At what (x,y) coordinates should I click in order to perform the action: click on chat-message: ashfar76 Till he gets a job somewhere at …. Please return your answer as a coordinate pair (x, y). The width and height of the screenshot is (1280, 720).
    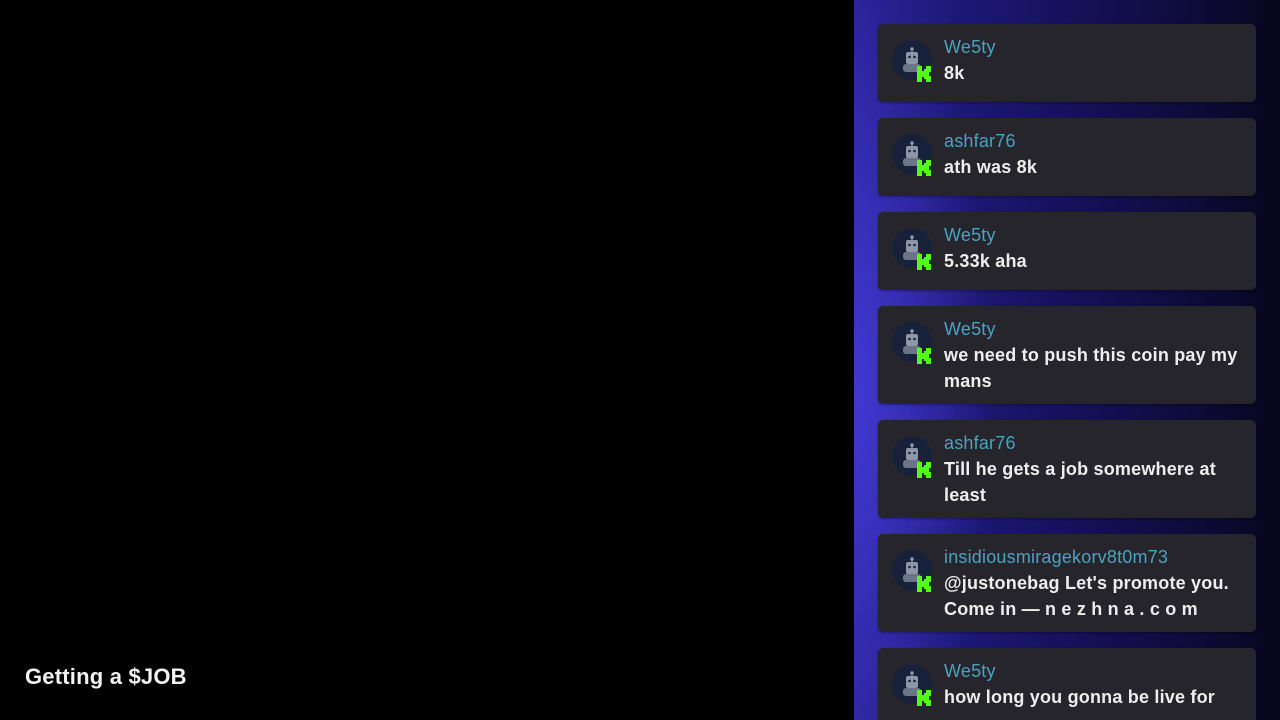
    Looking at the image, I should click on (1067, 469).